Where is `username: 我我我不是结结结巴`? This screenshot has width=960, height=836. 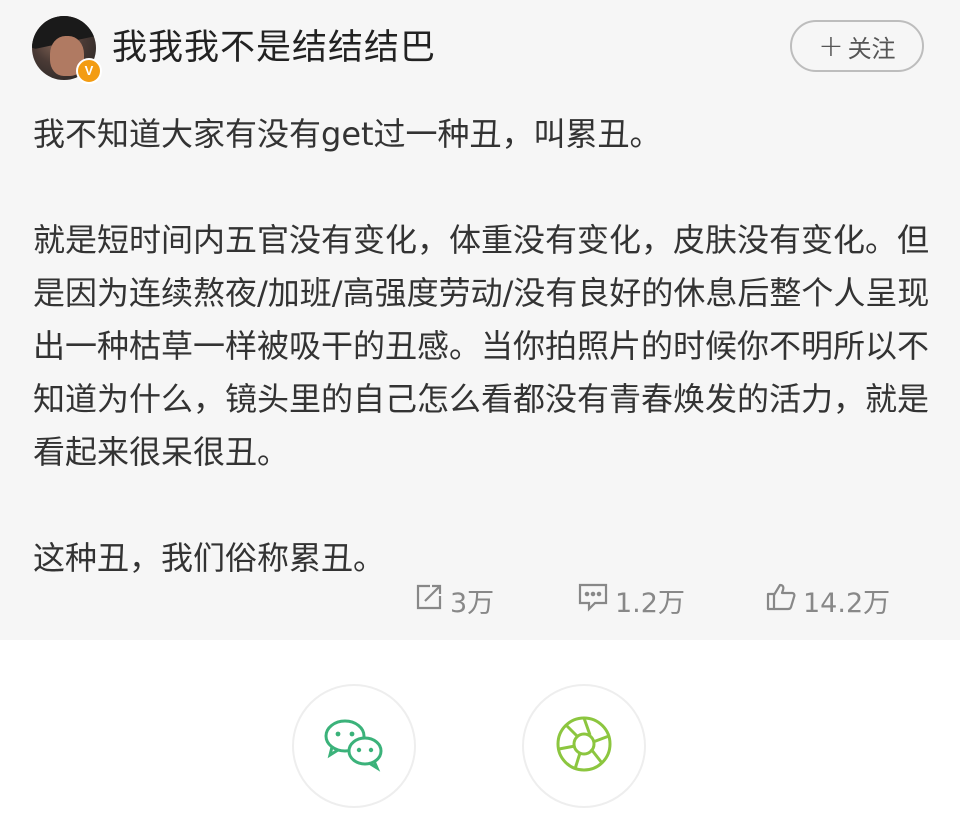
username: 我我我不是结结结巴 is located at coordinates (274, 48).